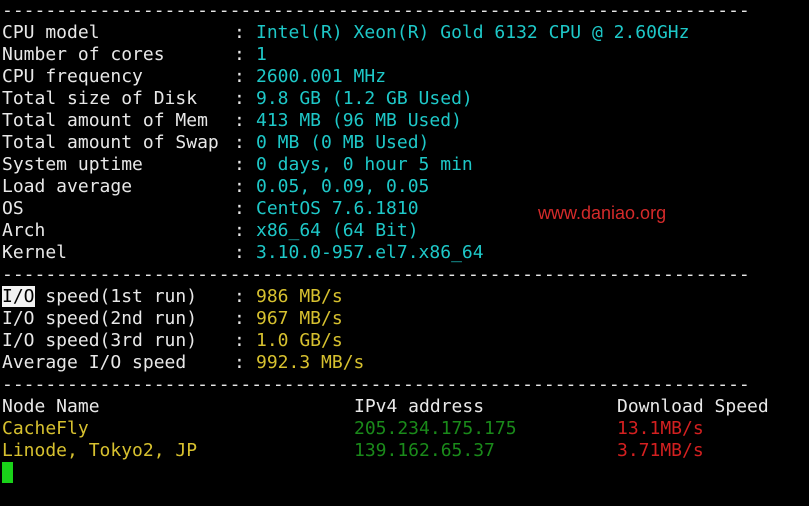 Image resolution: width=809 pixels, height=506 pixels. What do you see at coordinates (321, 76) in the screenshot?
I see `info-value: 2600.001 MHz` at bounding box center [321, 76].